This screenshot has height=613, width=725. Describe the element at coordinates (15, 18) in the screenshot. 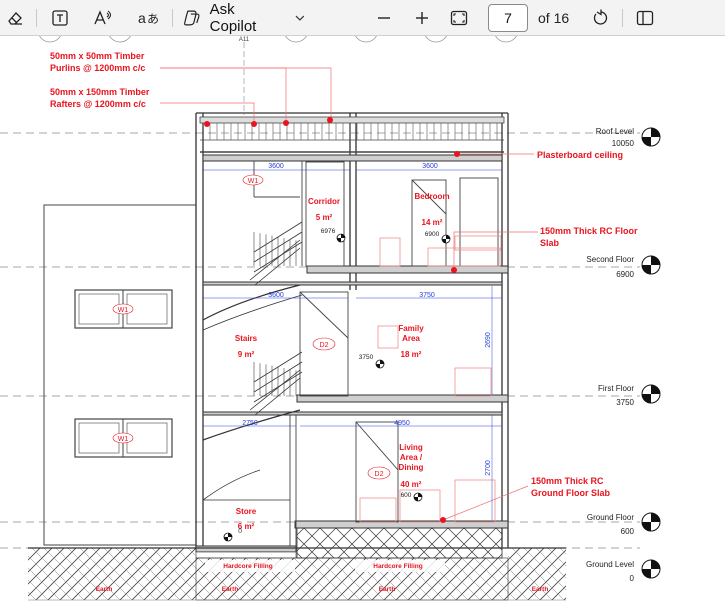

I see `eraser-icon` at that location.